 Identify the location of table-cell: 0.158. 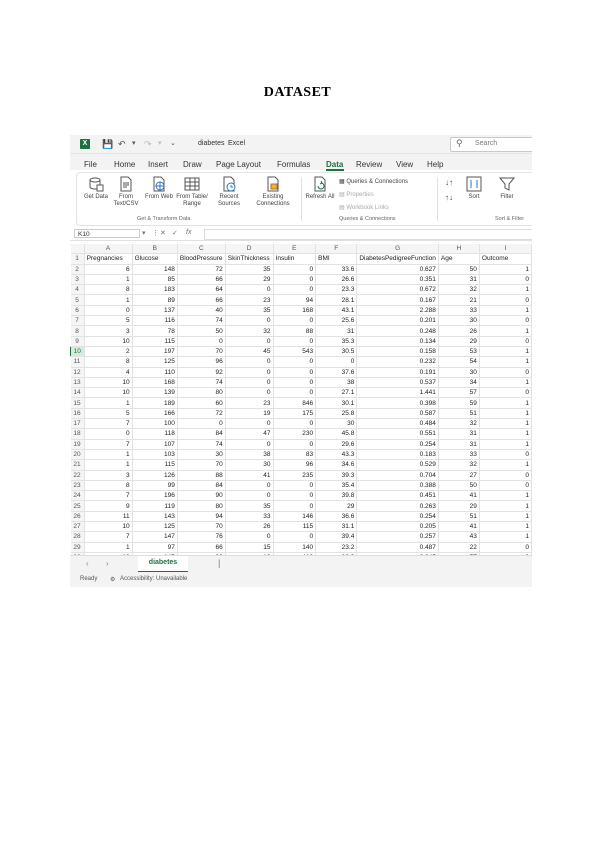
(397, 352).